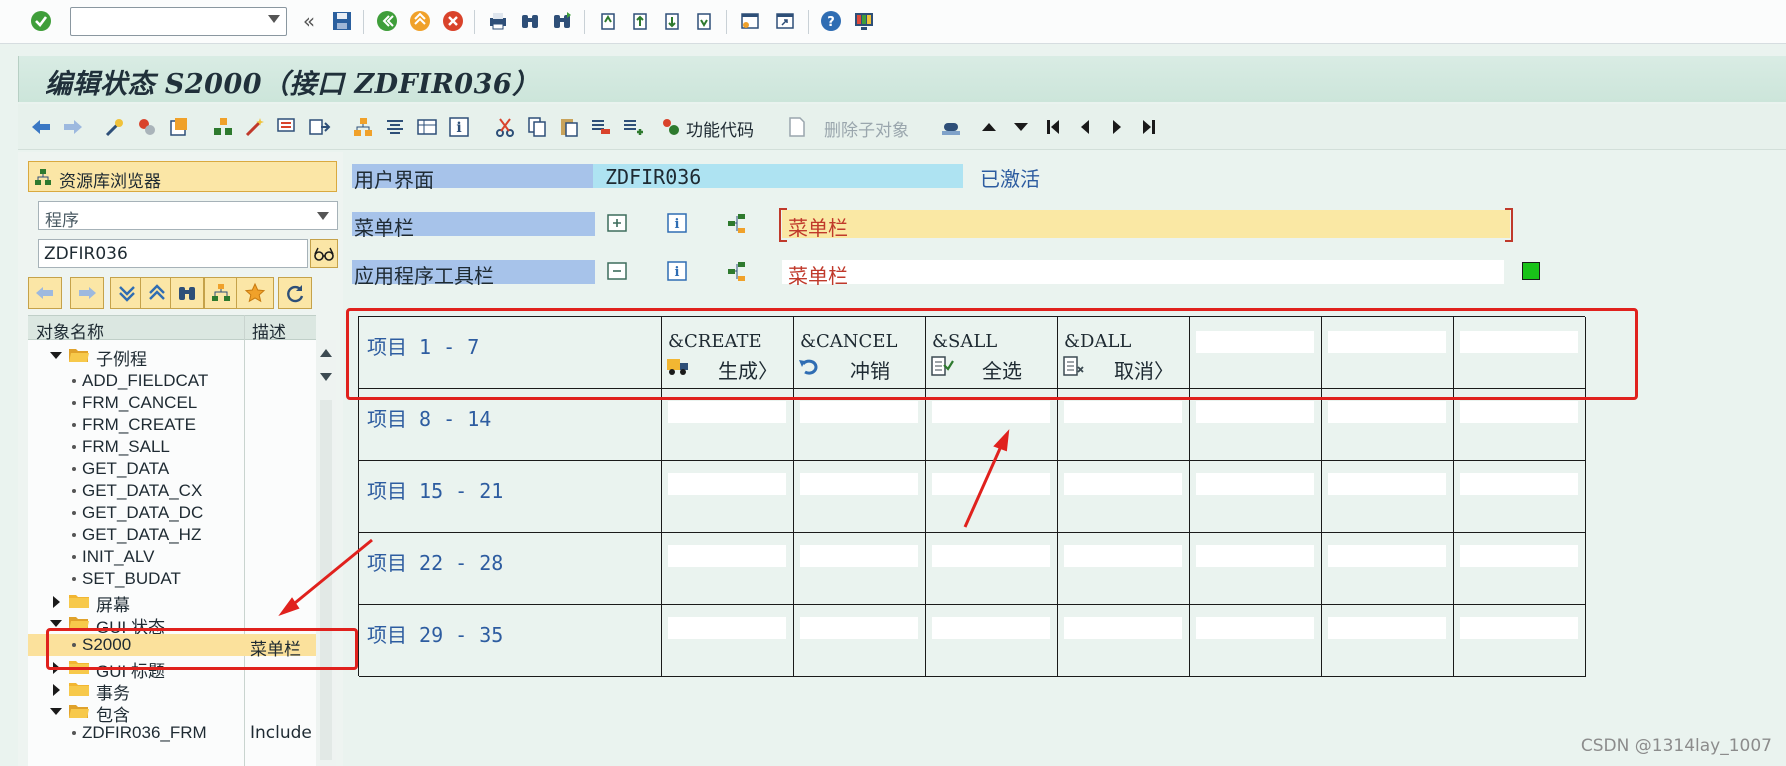 The image size is (1786, 766). What do you see at coordinates (172, 535) in the screenshot?
I see `tree-item: GET_DATA_HZ` at bounding box center [172, 535].